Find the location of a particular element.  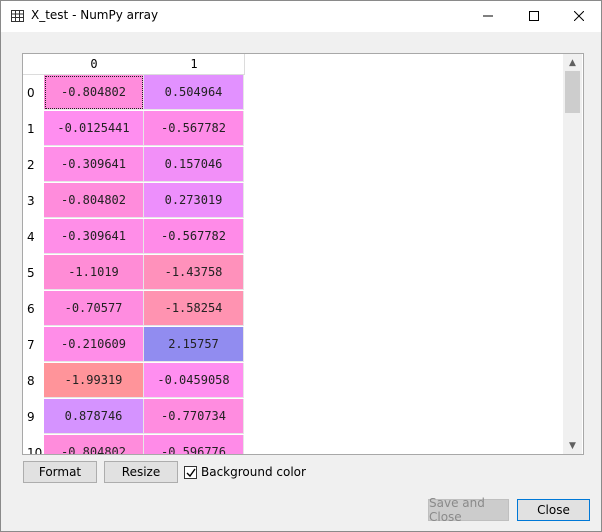

row-header-2: 2 is located at coordinates (33, 165).